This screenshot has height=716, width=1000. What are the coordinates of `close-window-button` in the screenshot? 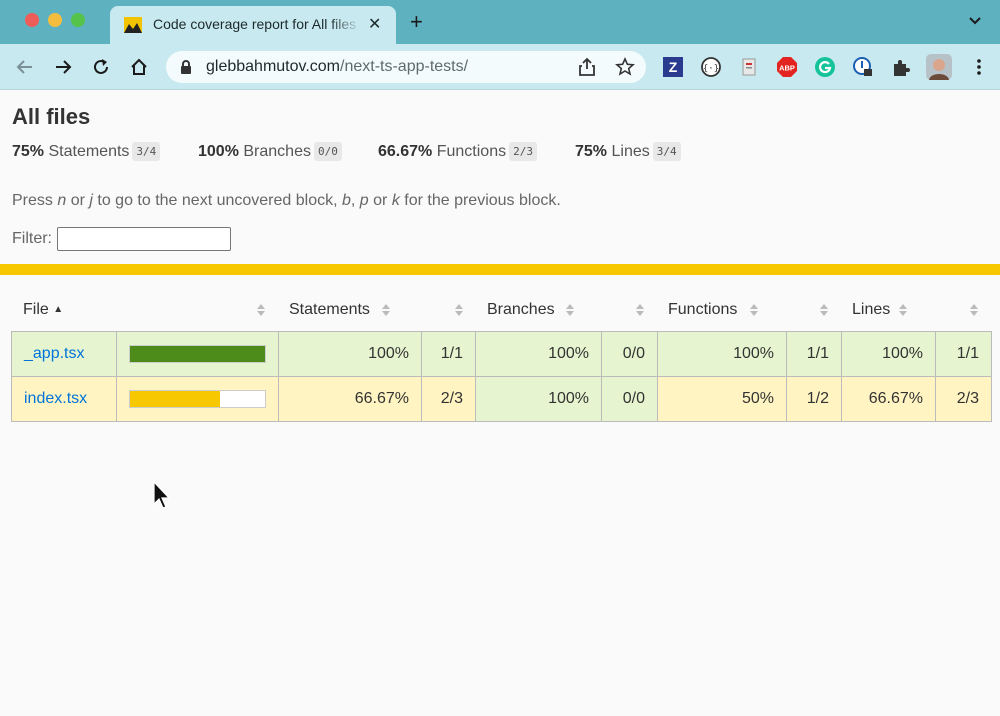 It's located at (32, 20).